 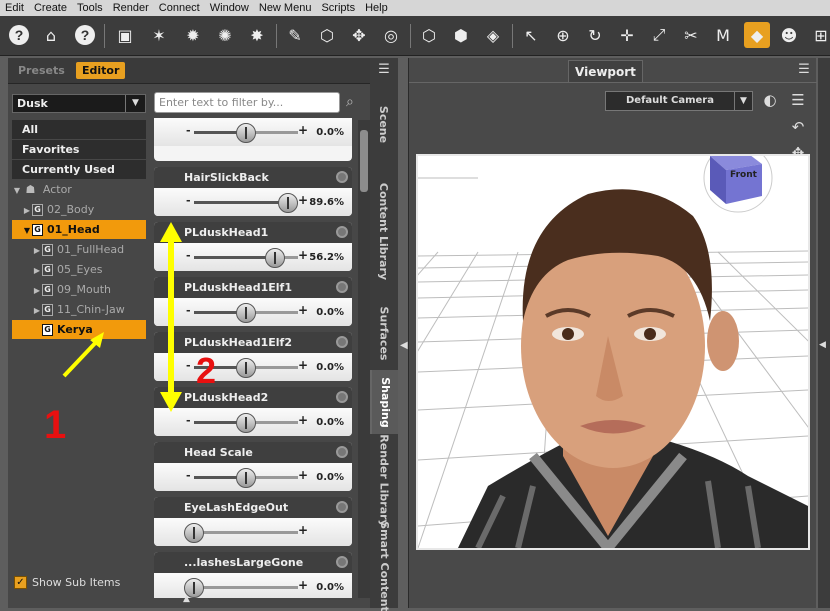 I want to click on annotation-label-2: 2, so click(x=206, y=370).